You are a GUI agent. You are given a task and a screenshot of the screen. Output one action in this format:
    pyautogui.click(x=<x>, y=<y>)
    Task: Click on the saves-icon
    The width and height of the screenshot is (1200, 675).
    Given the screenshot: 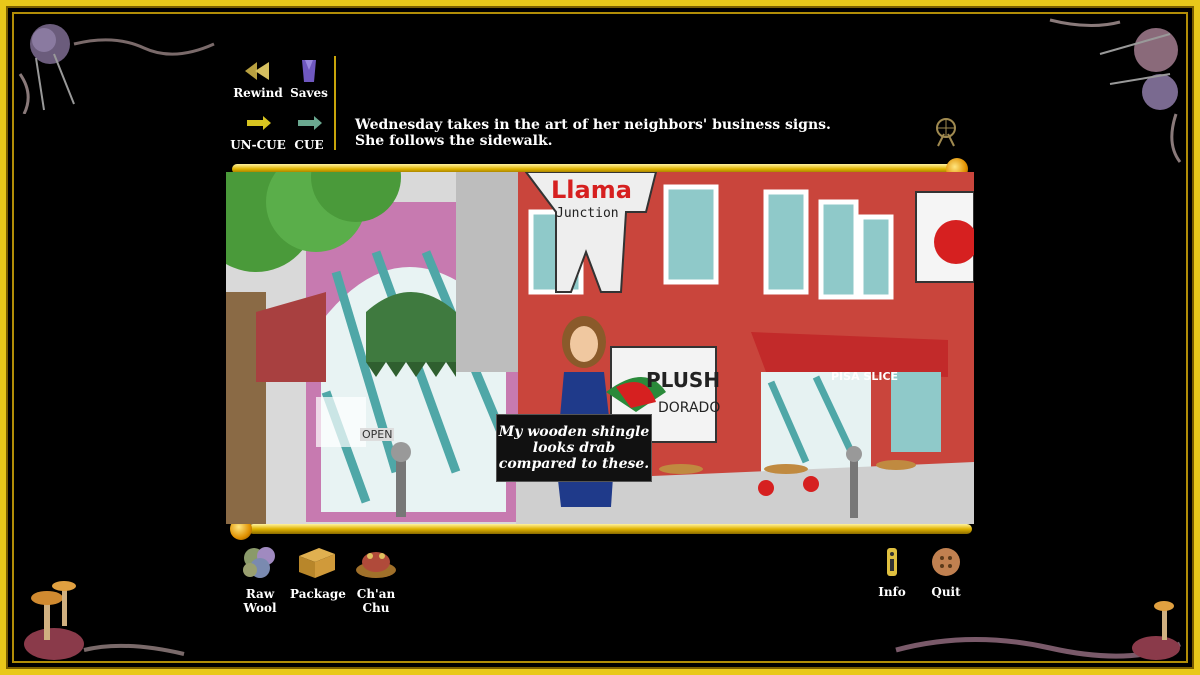 What is the action you would take?
    pyautogui.click(x=309, y=71)
    